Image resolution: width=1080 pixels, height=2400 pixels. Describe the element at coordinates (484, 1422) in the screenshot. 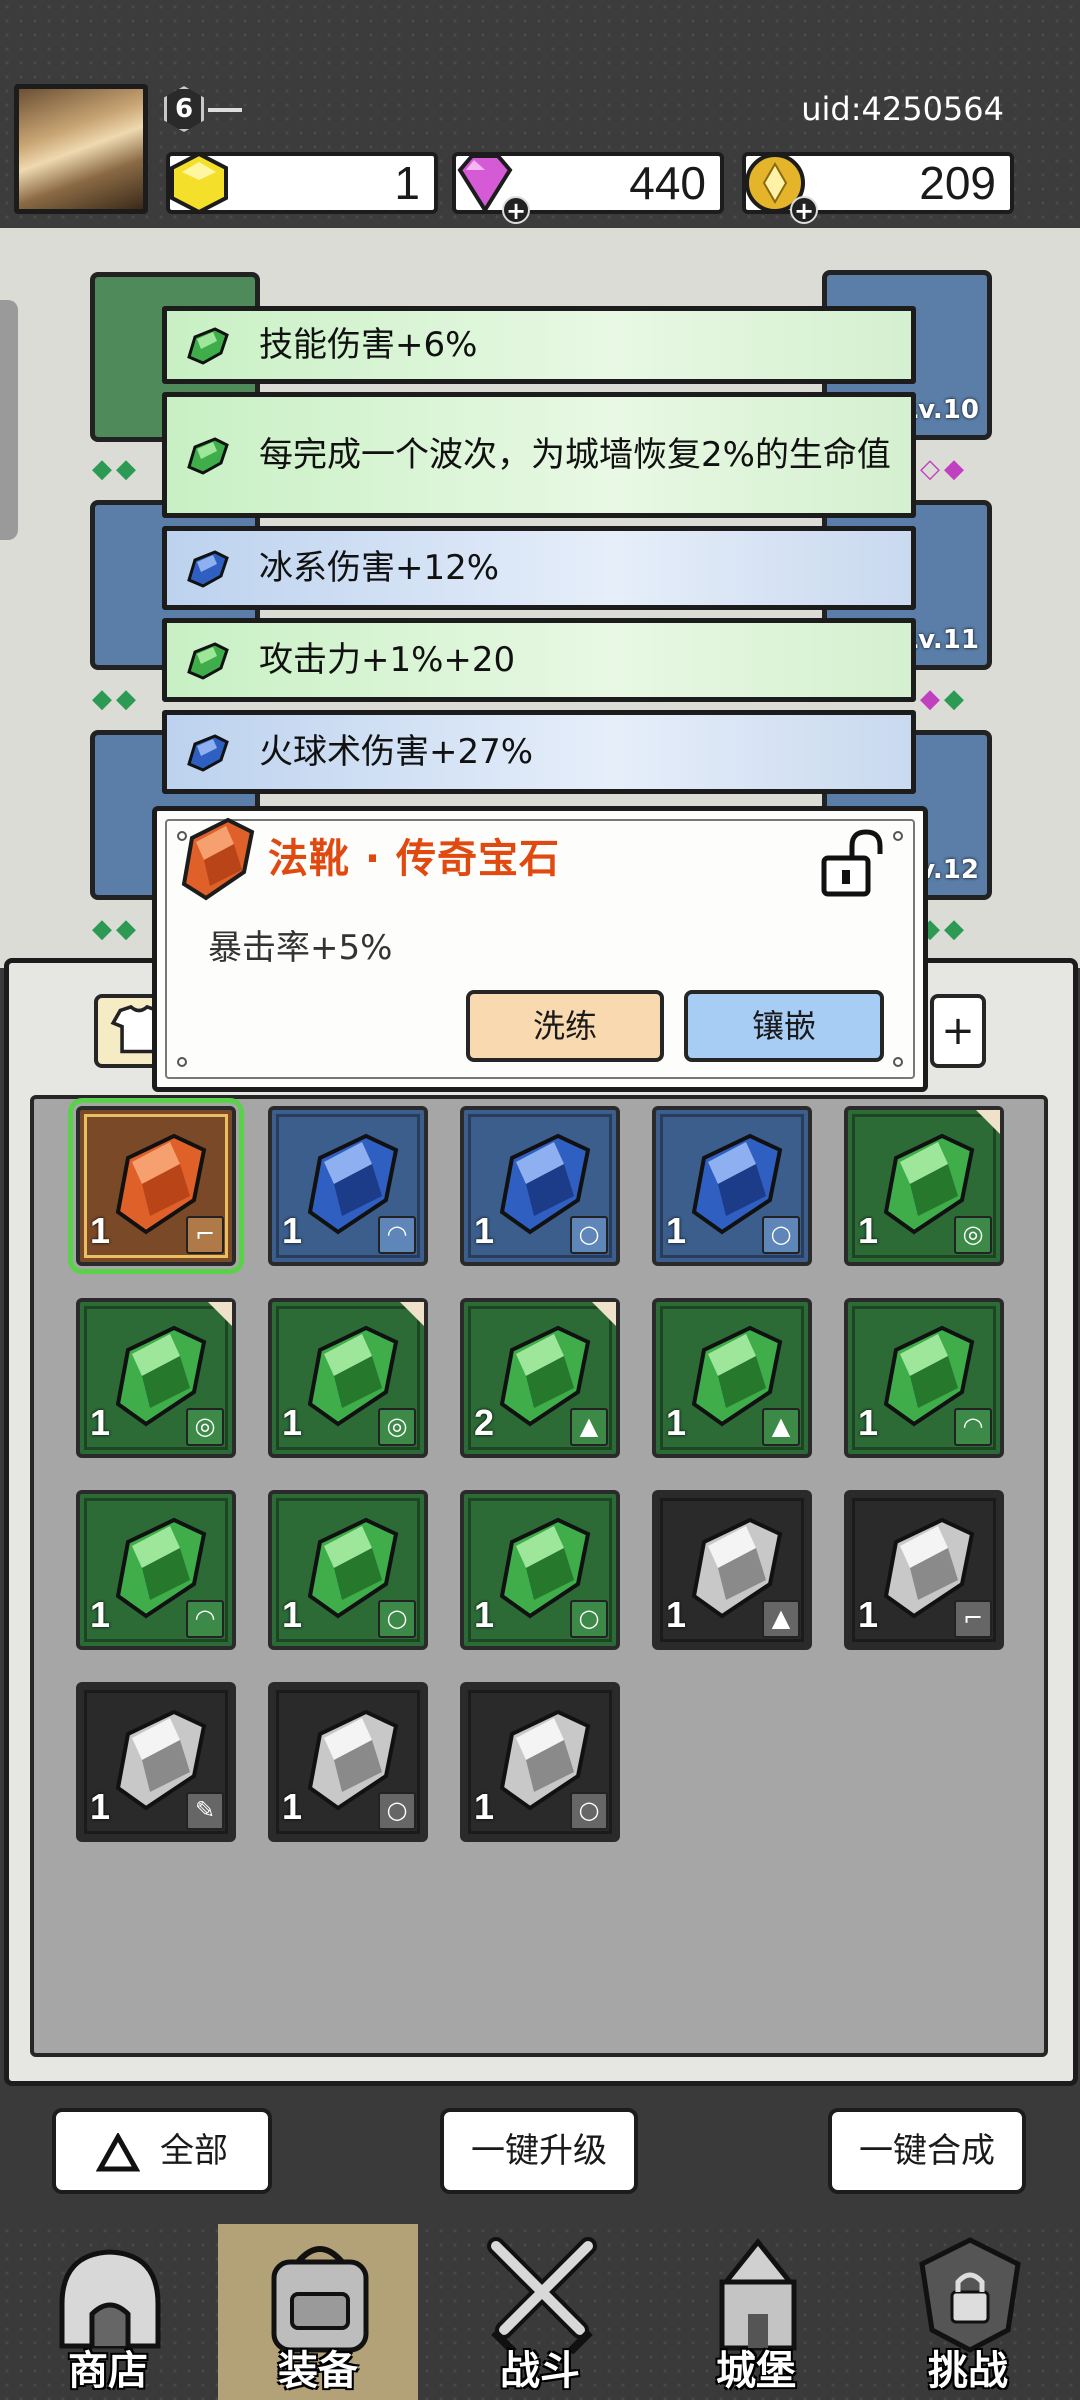

I see `gem-count: 2` at that location.